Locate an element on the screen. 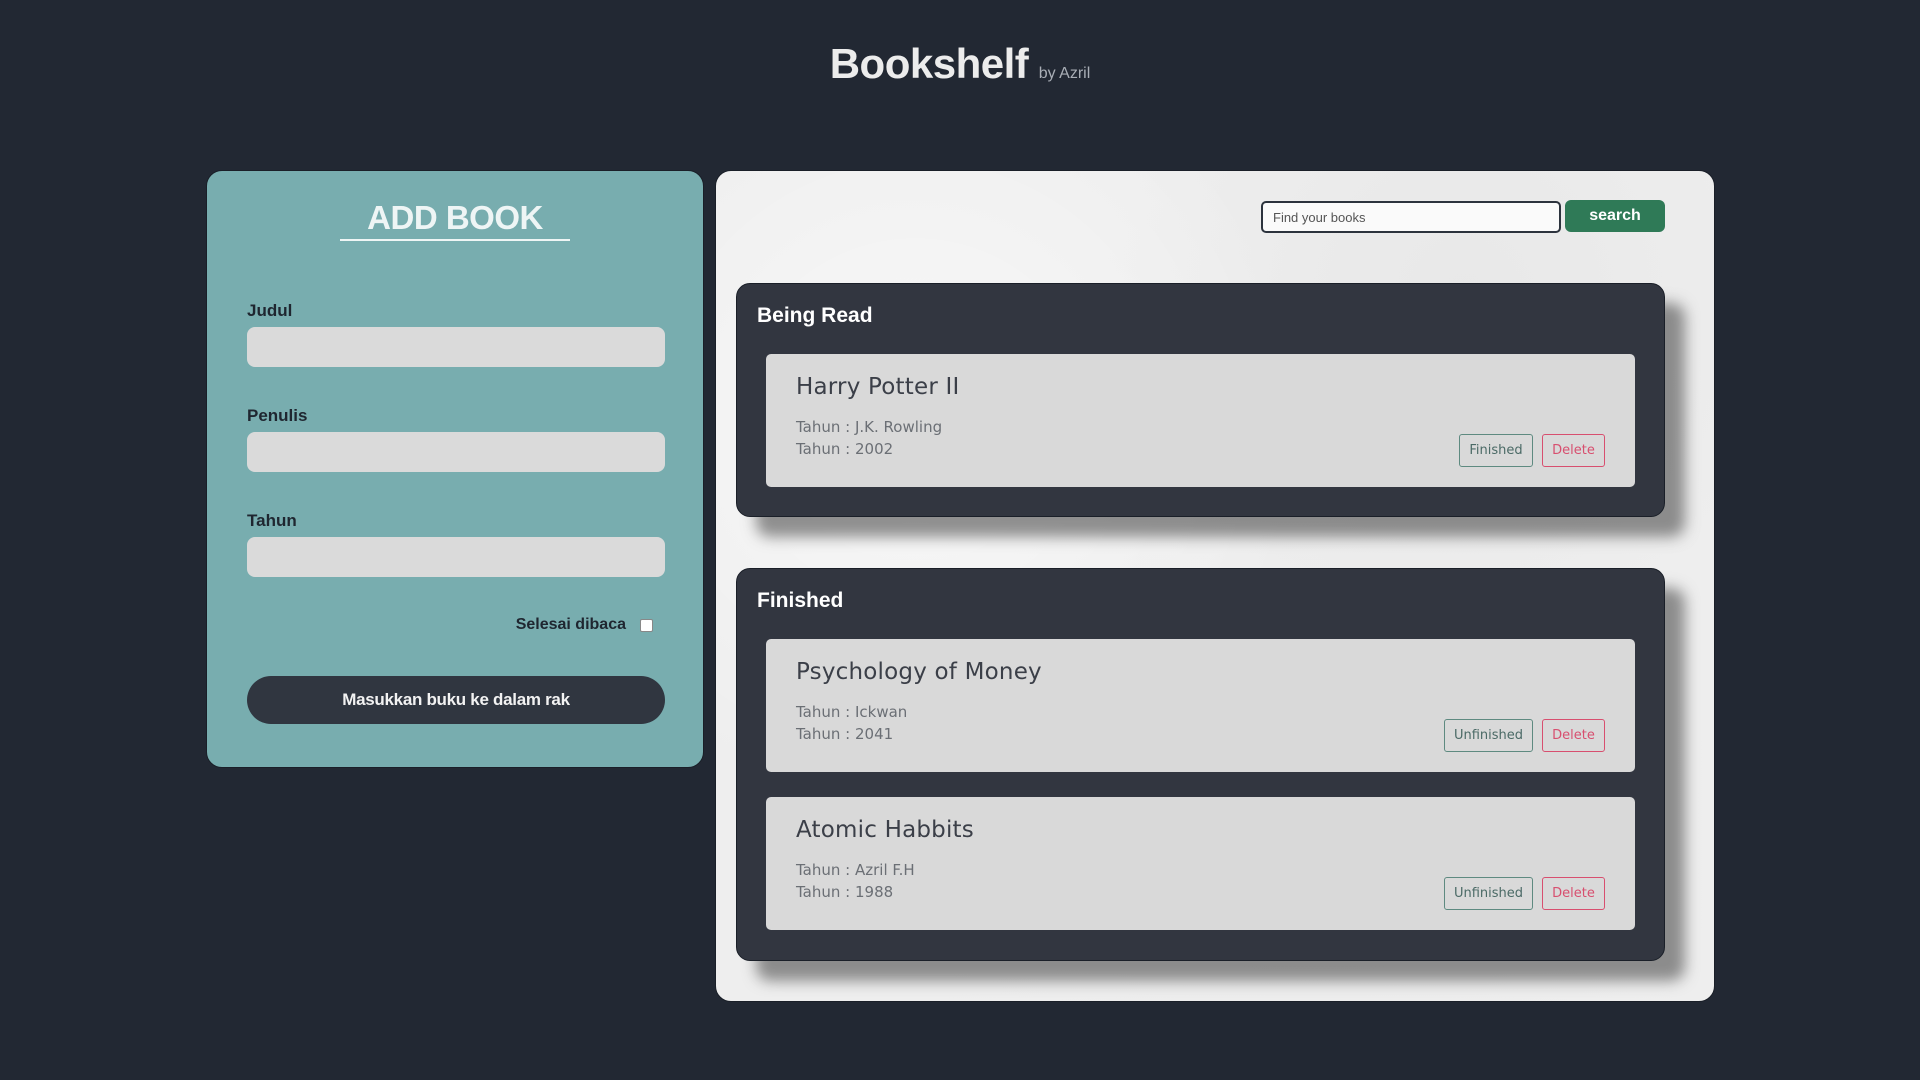  tahun-field: Tahun is located at coordinates (456, 544).